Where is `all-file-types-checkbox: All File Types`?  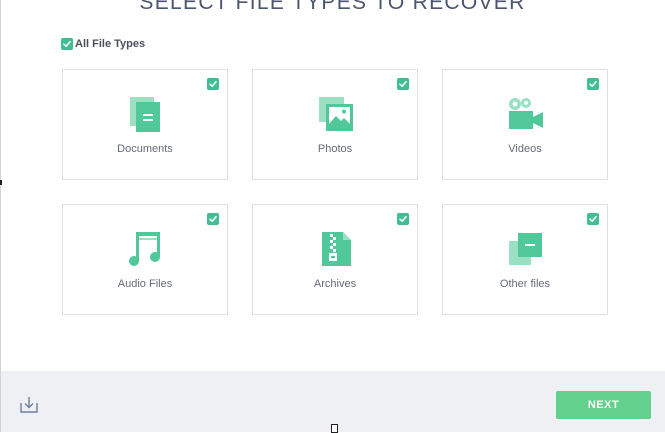 all-file-types-checkbox: All File Types is located at coordinates (103, 44).